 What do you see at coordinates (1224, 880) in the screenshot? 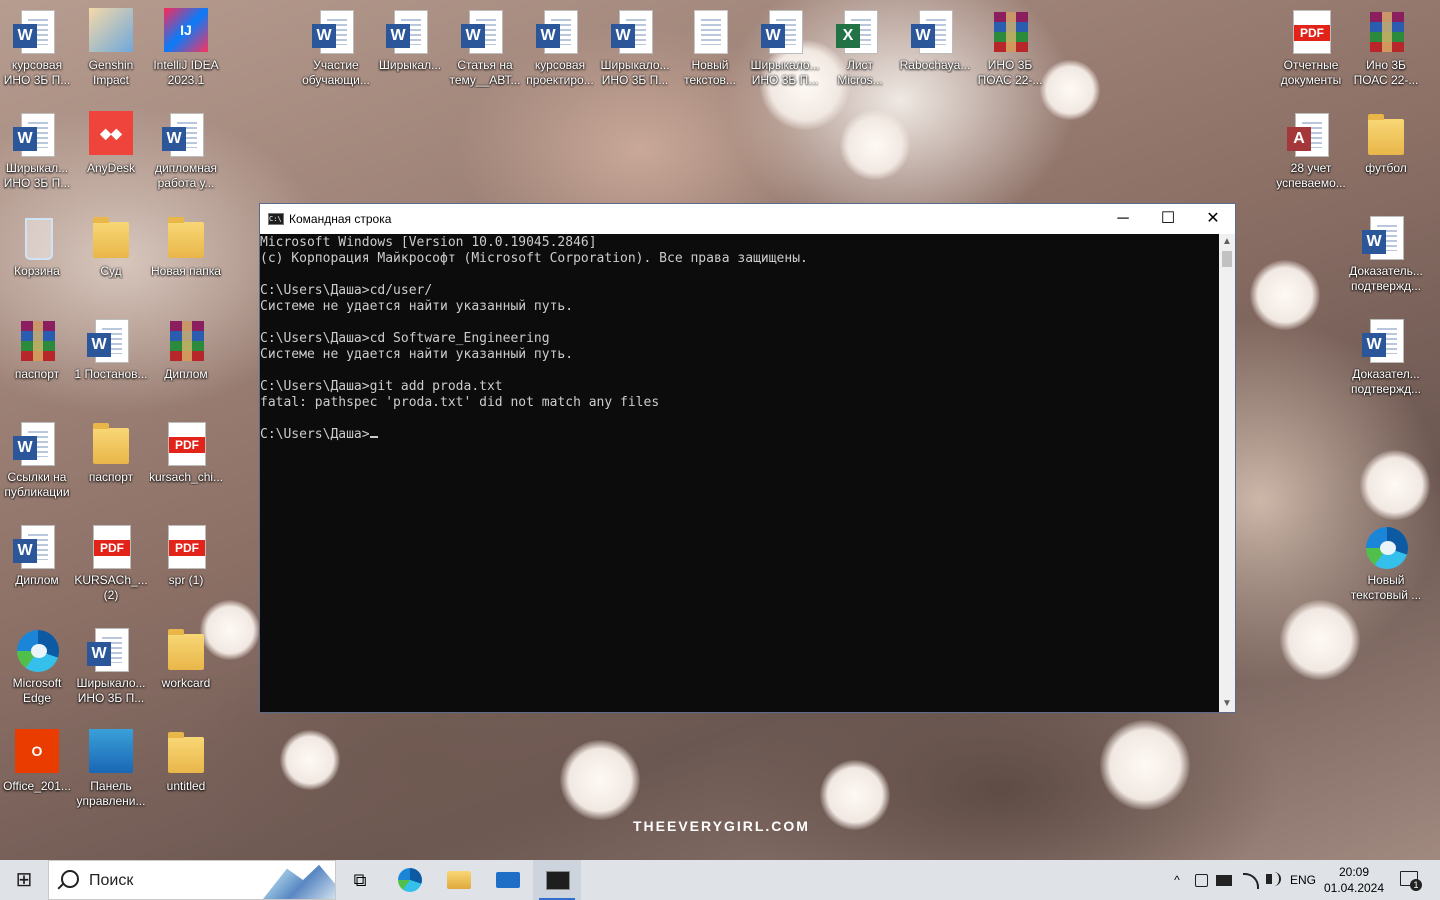
I see `battery-icon` at bounding box center [1224, 880].